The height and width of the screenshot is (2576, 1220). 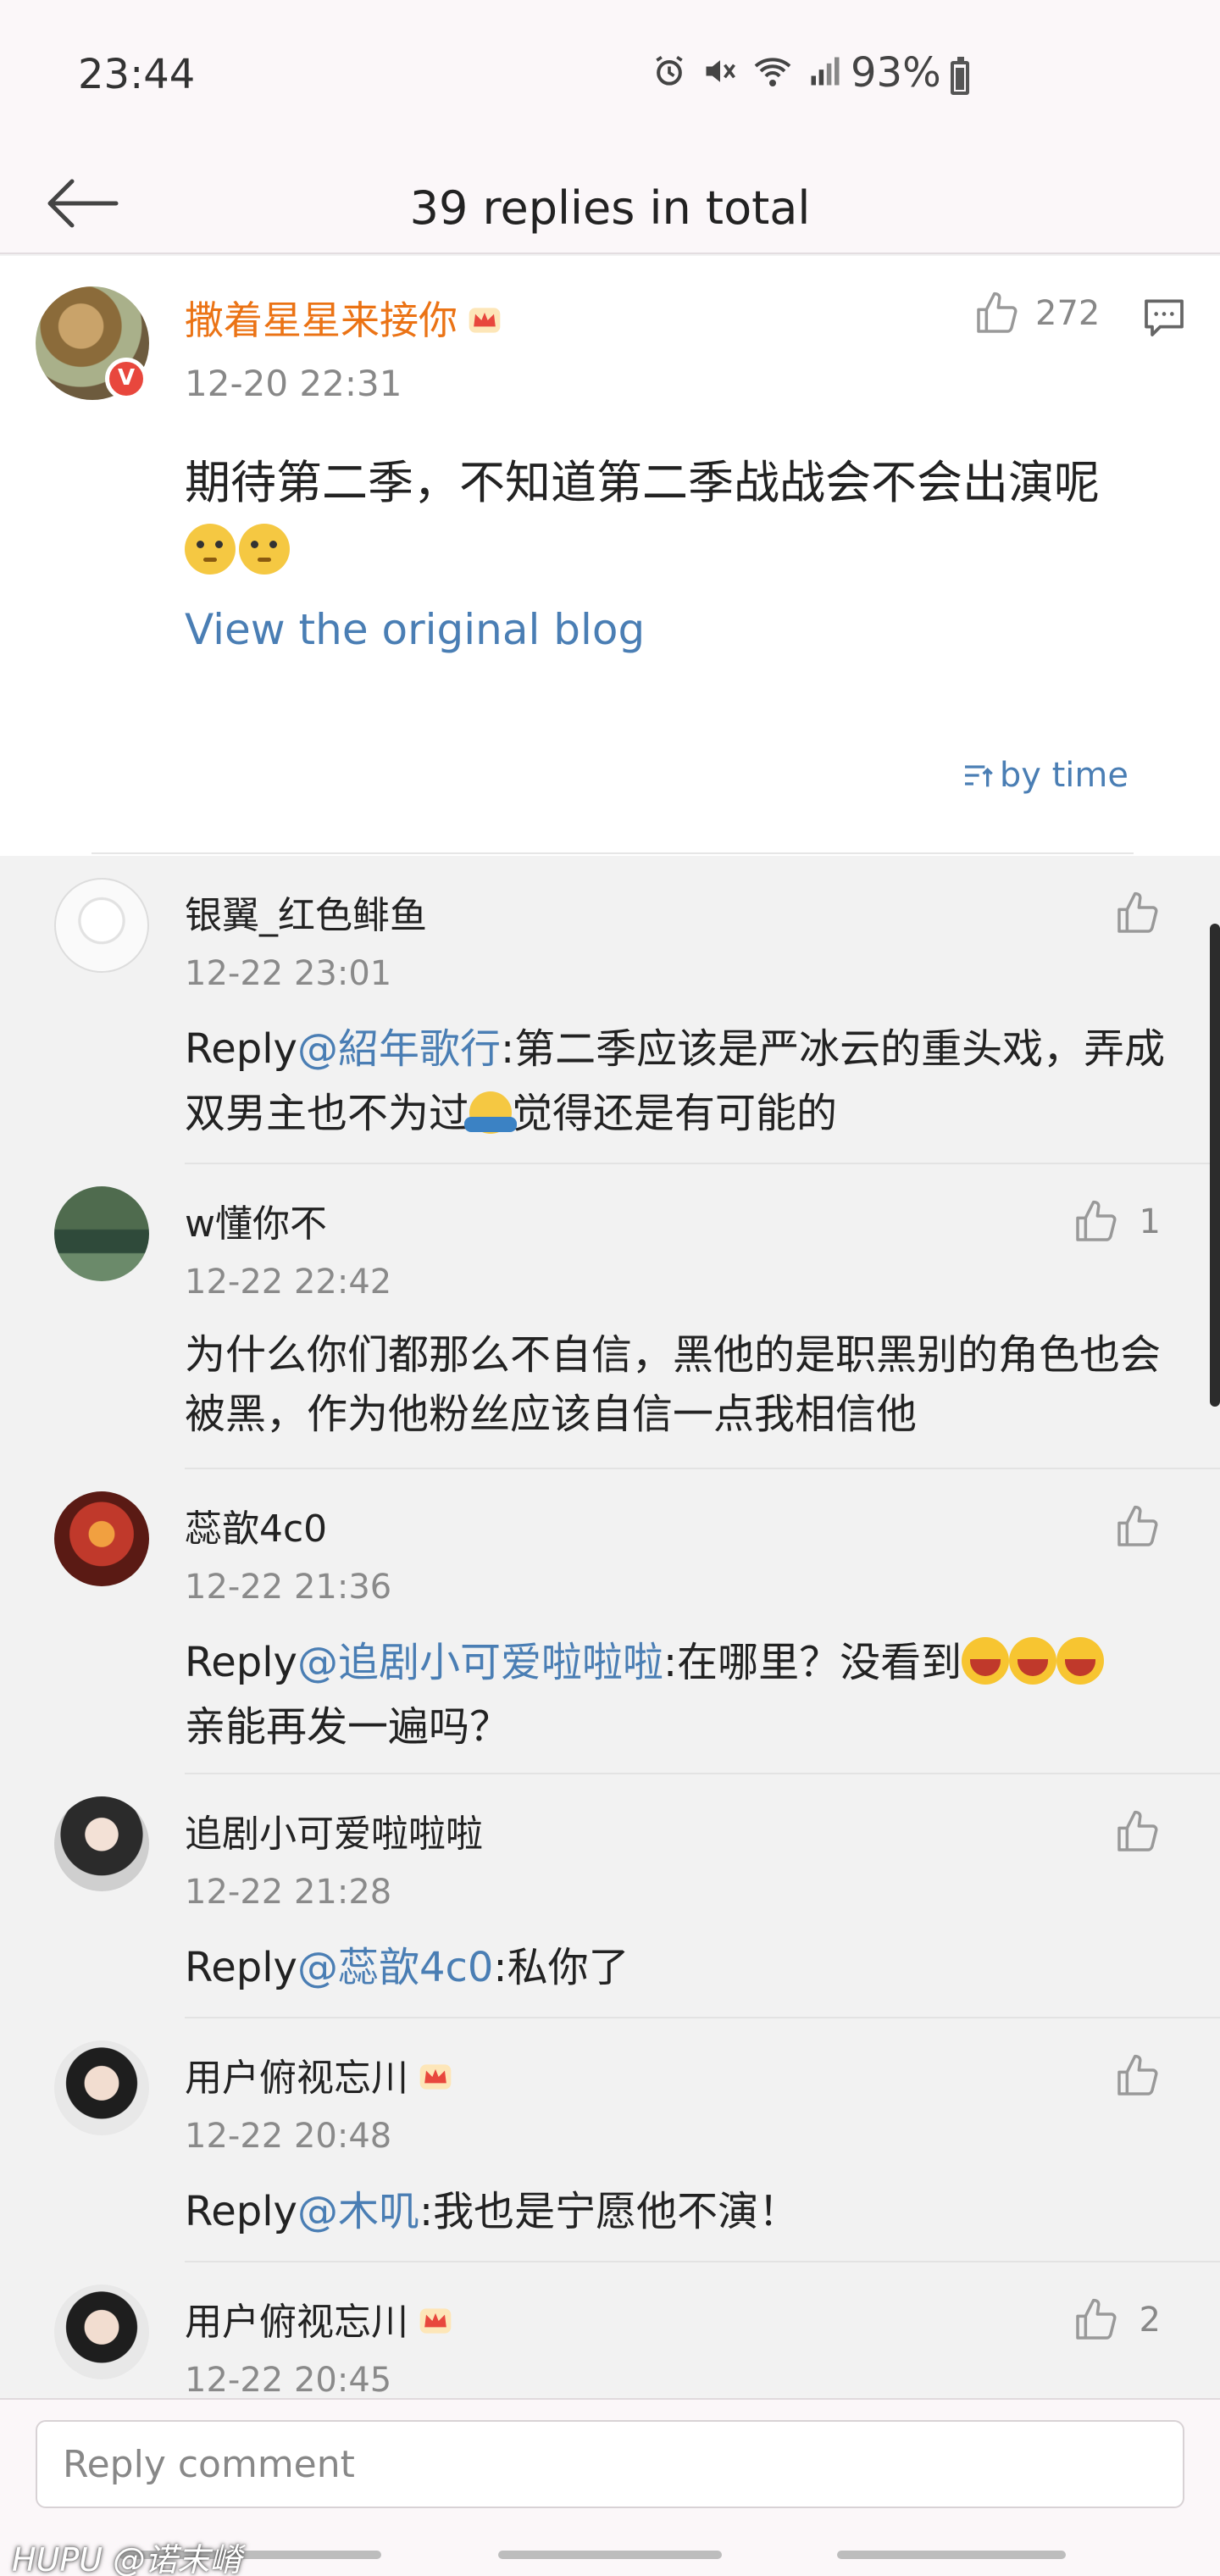 I want to click on wifi-icon, so click(x=772, y=72).